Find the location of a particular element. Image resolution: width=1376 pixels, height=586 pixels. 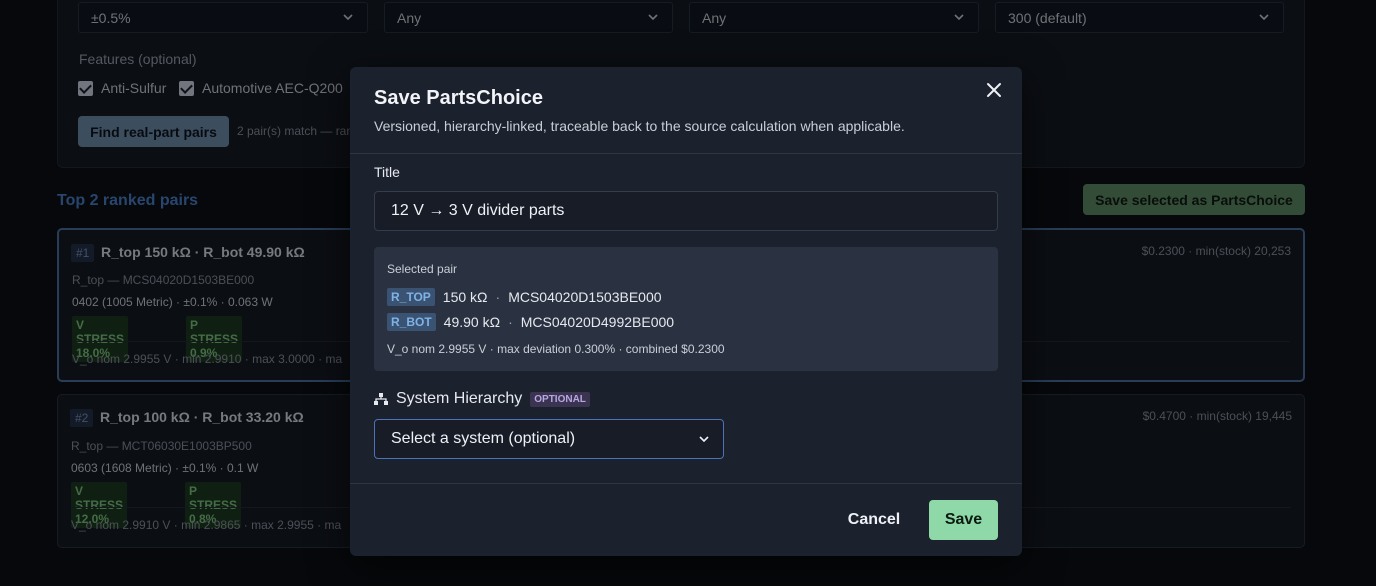

title-input is located at coordinates (686, 211).